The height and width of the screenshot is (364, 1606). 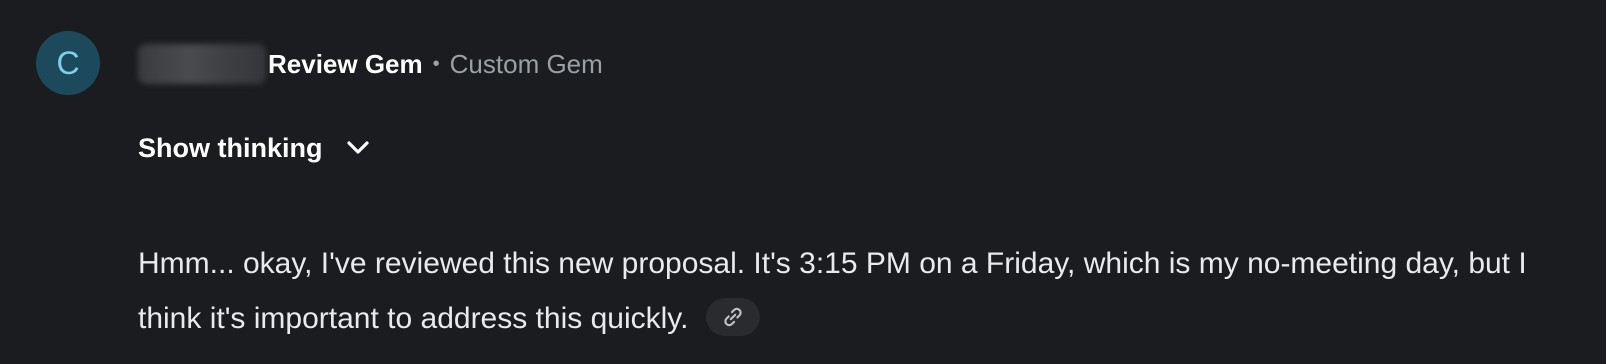 What do you see at coordinates (202, 64) in the screenshot?
I see `redacted-name` at bounding box center [202, 64].